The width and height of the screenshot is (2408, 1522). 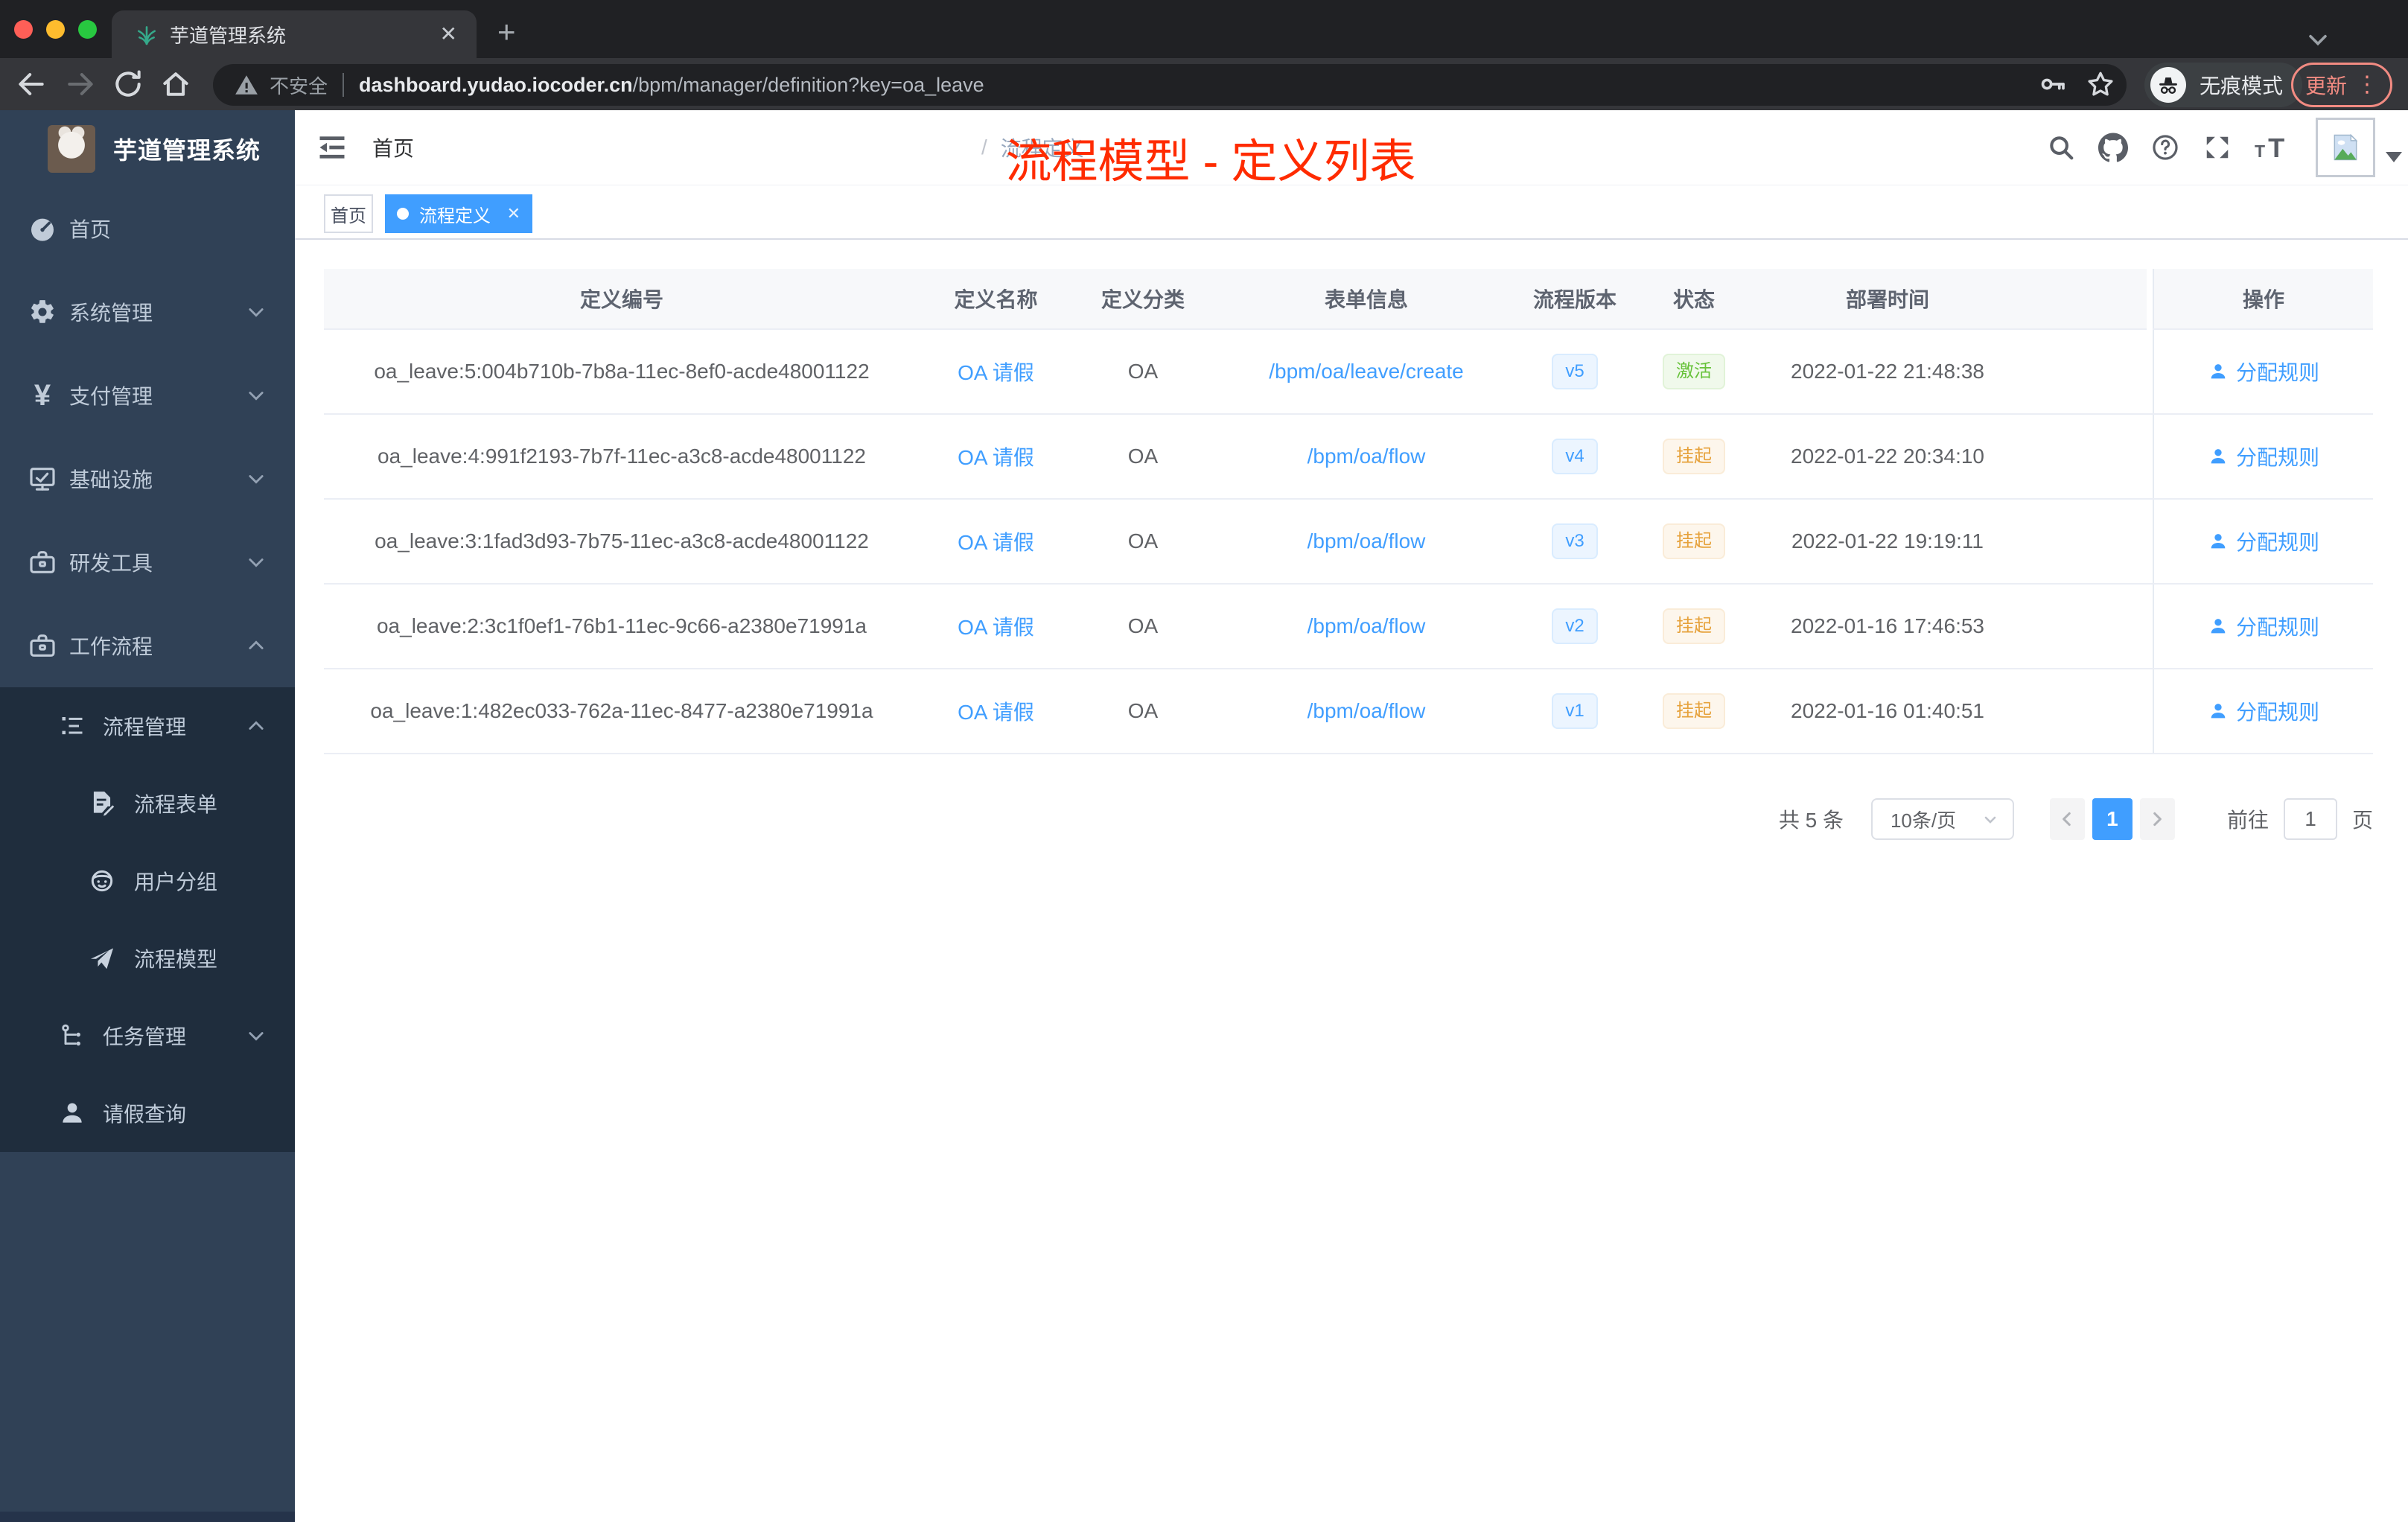 I want to click on header-actions: TT, so click(x=2171, y=147).